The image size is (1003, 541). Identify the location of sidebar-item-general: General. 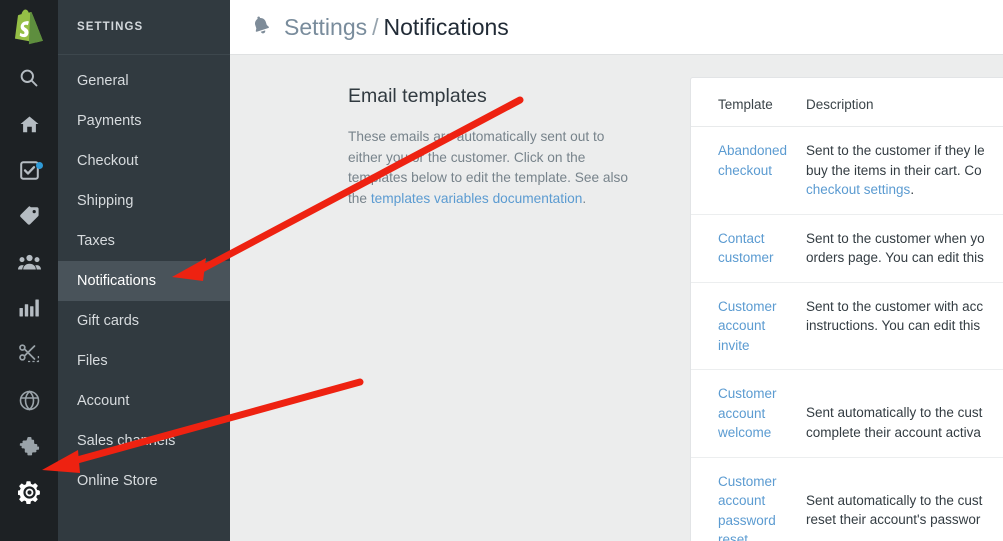
(144, 81).